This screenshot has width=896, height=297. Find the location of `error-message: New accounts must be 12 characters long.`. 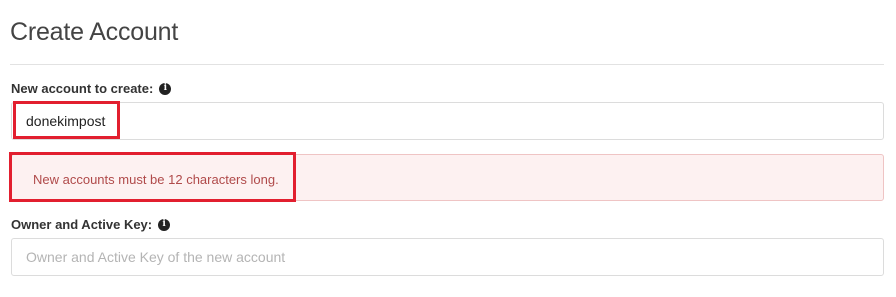

error-message: New accounts must be 12 characters long. is located at coordinates (156, 179).